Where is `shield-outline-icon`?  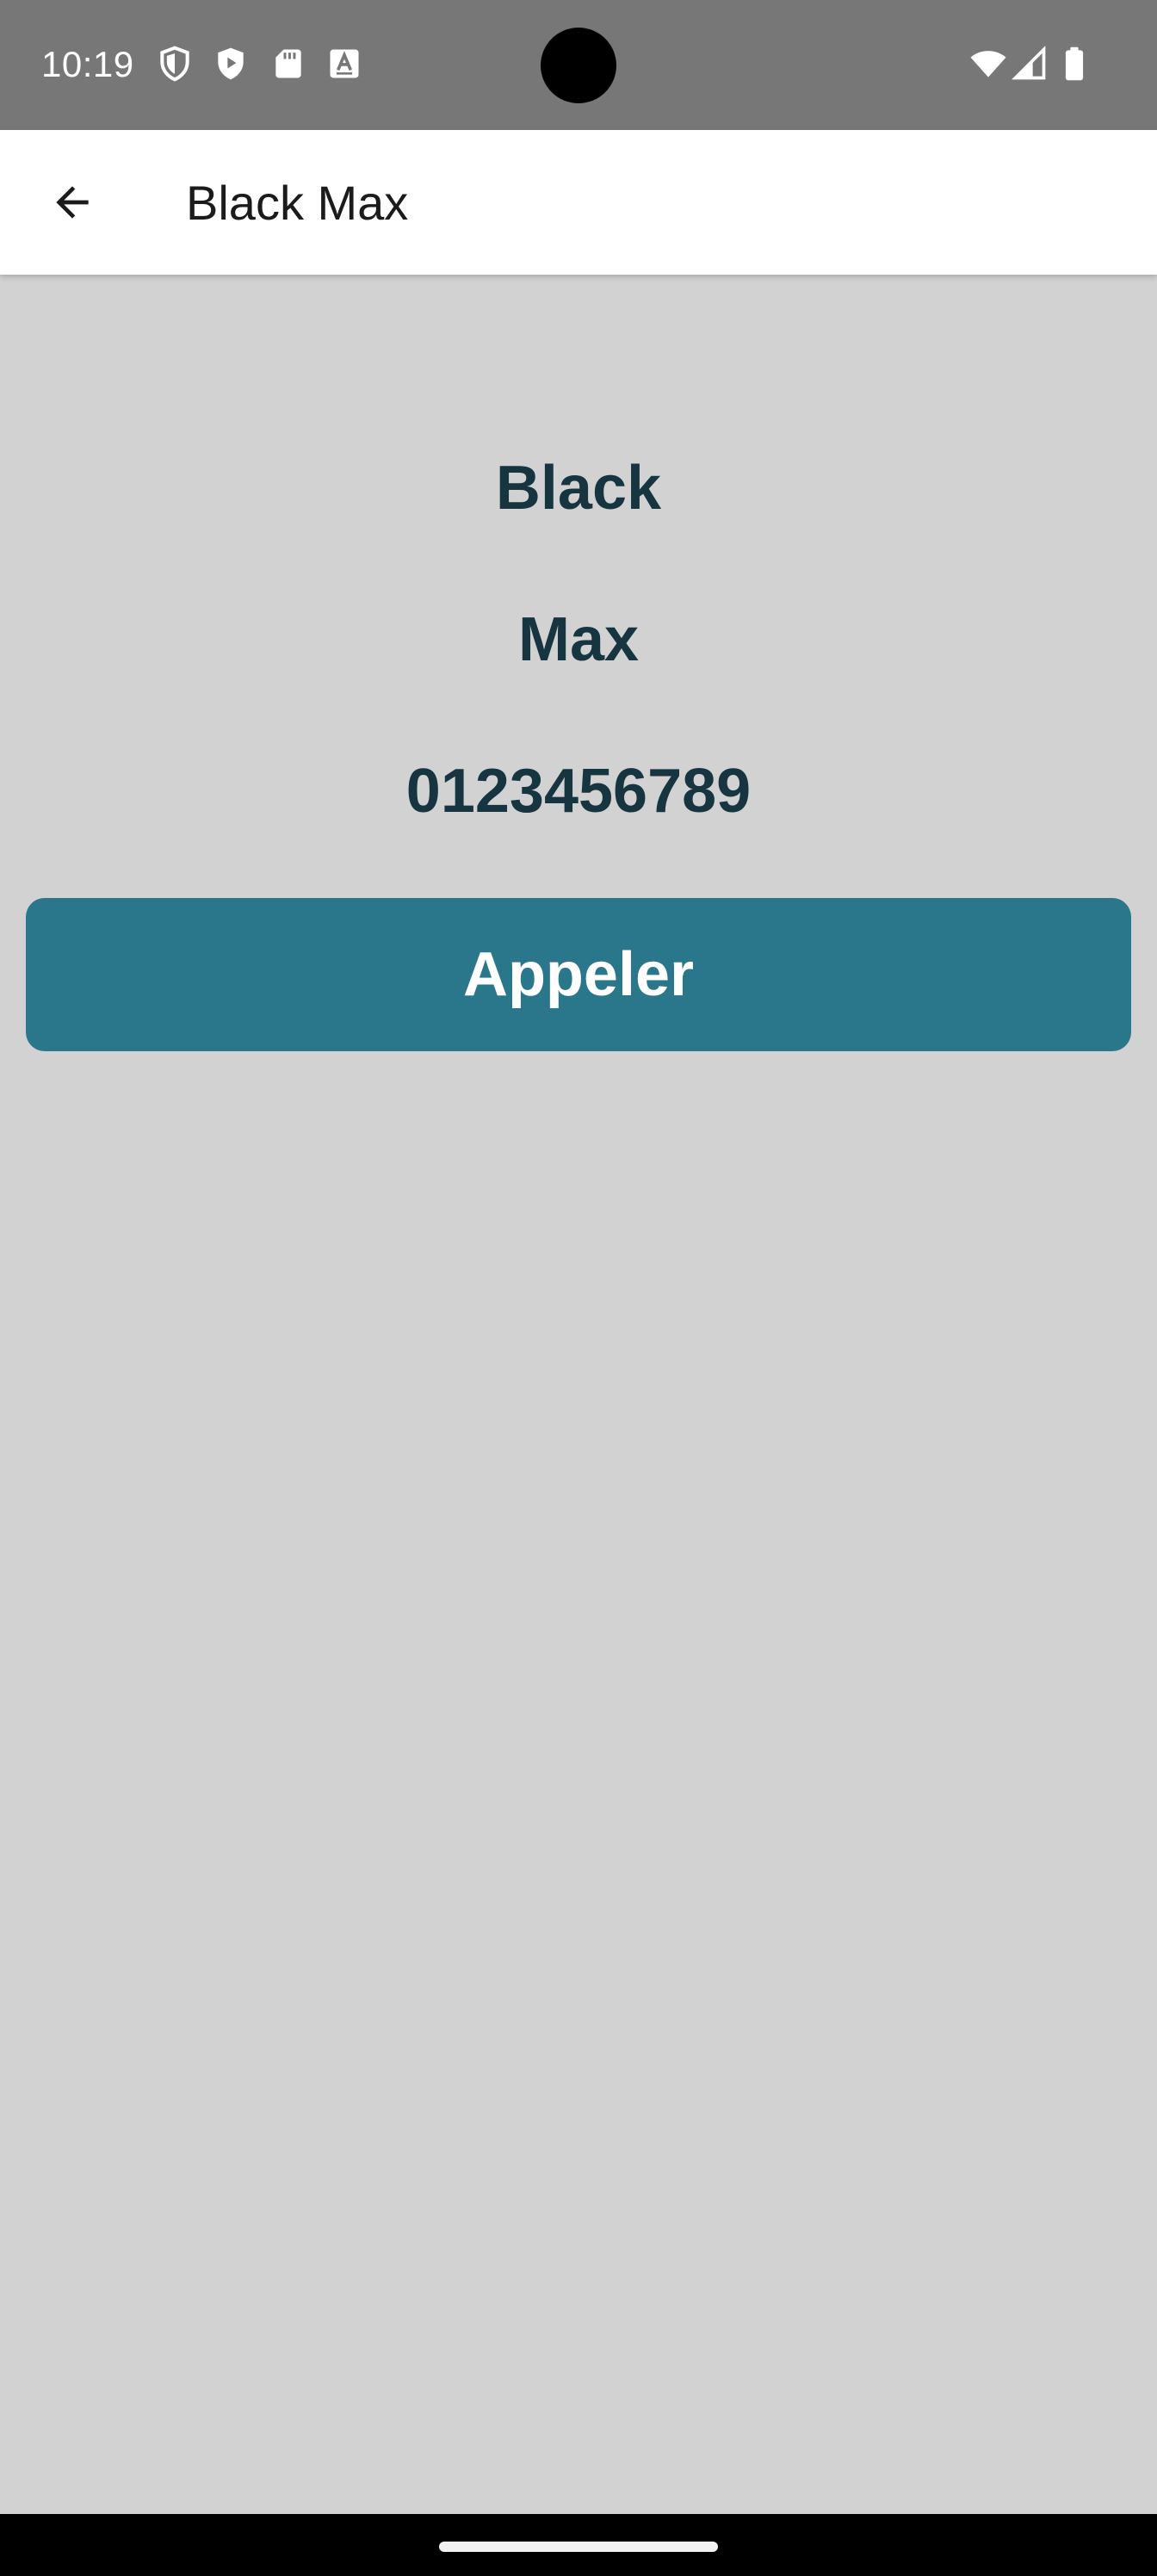 shield-outline-icon is located at coordinates (174, 64).